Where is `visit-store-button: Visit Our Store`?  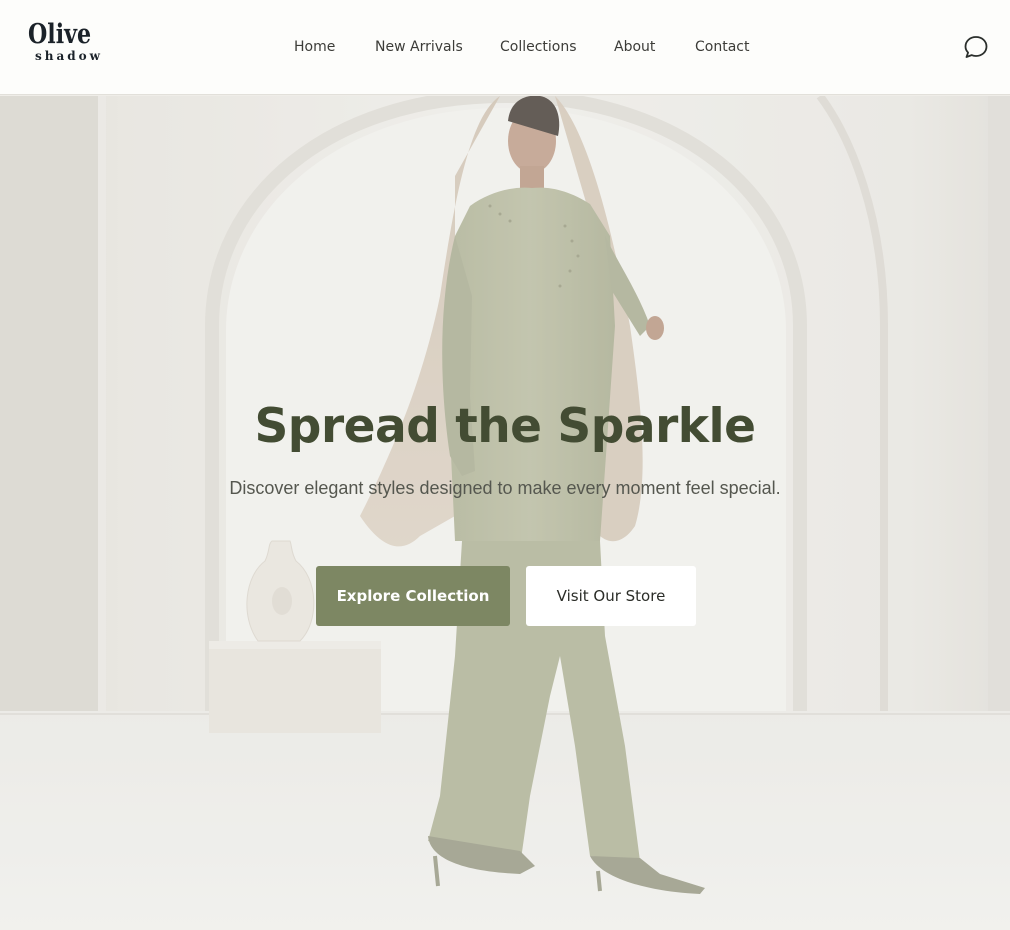
visit-store-button: Visit Our Store is located at coordinates (611, 596).